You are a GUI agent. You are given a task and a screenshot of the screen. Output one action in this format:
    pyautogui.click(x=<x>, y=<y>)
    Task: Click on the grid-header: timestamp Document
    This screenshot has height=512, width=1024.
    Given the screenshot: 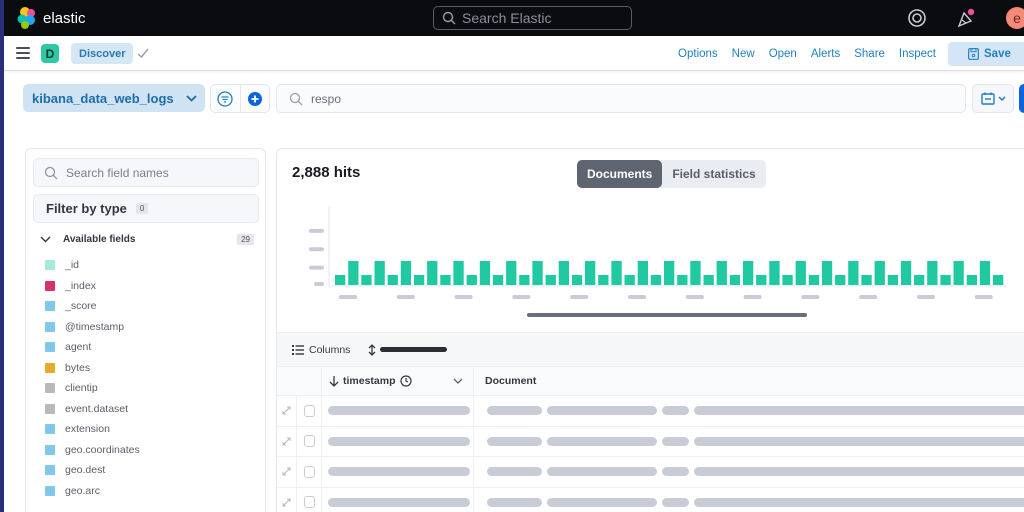 What is the action you would take?
    pyautogui.click(x=650, y=381)
    